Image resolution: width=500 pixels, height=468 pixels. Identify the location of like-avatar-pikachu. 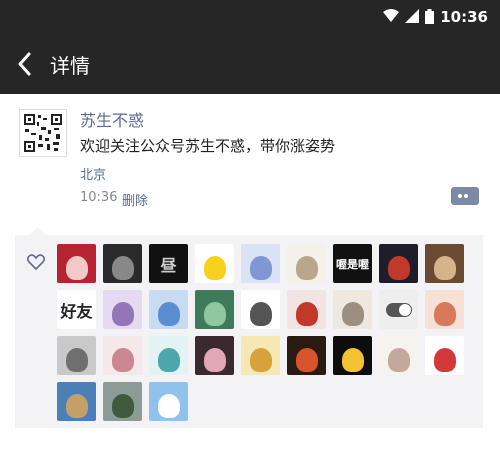
(214, 263).